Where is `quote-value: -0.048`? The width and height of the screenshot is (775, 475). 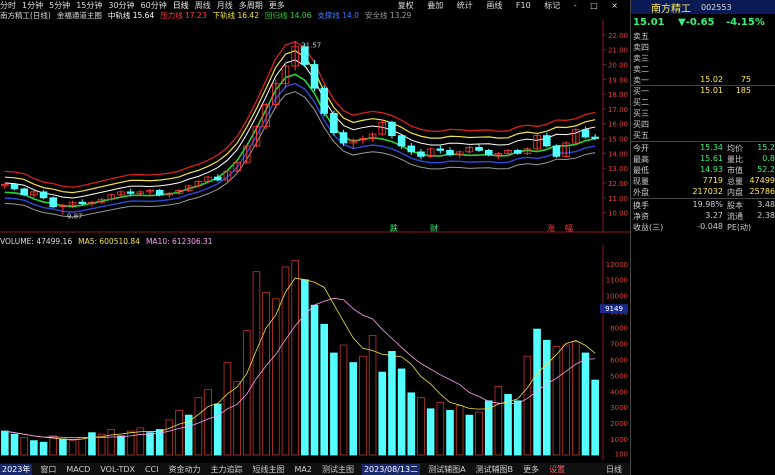
quote-value: -0.048 is located at coordinates (710, 226).